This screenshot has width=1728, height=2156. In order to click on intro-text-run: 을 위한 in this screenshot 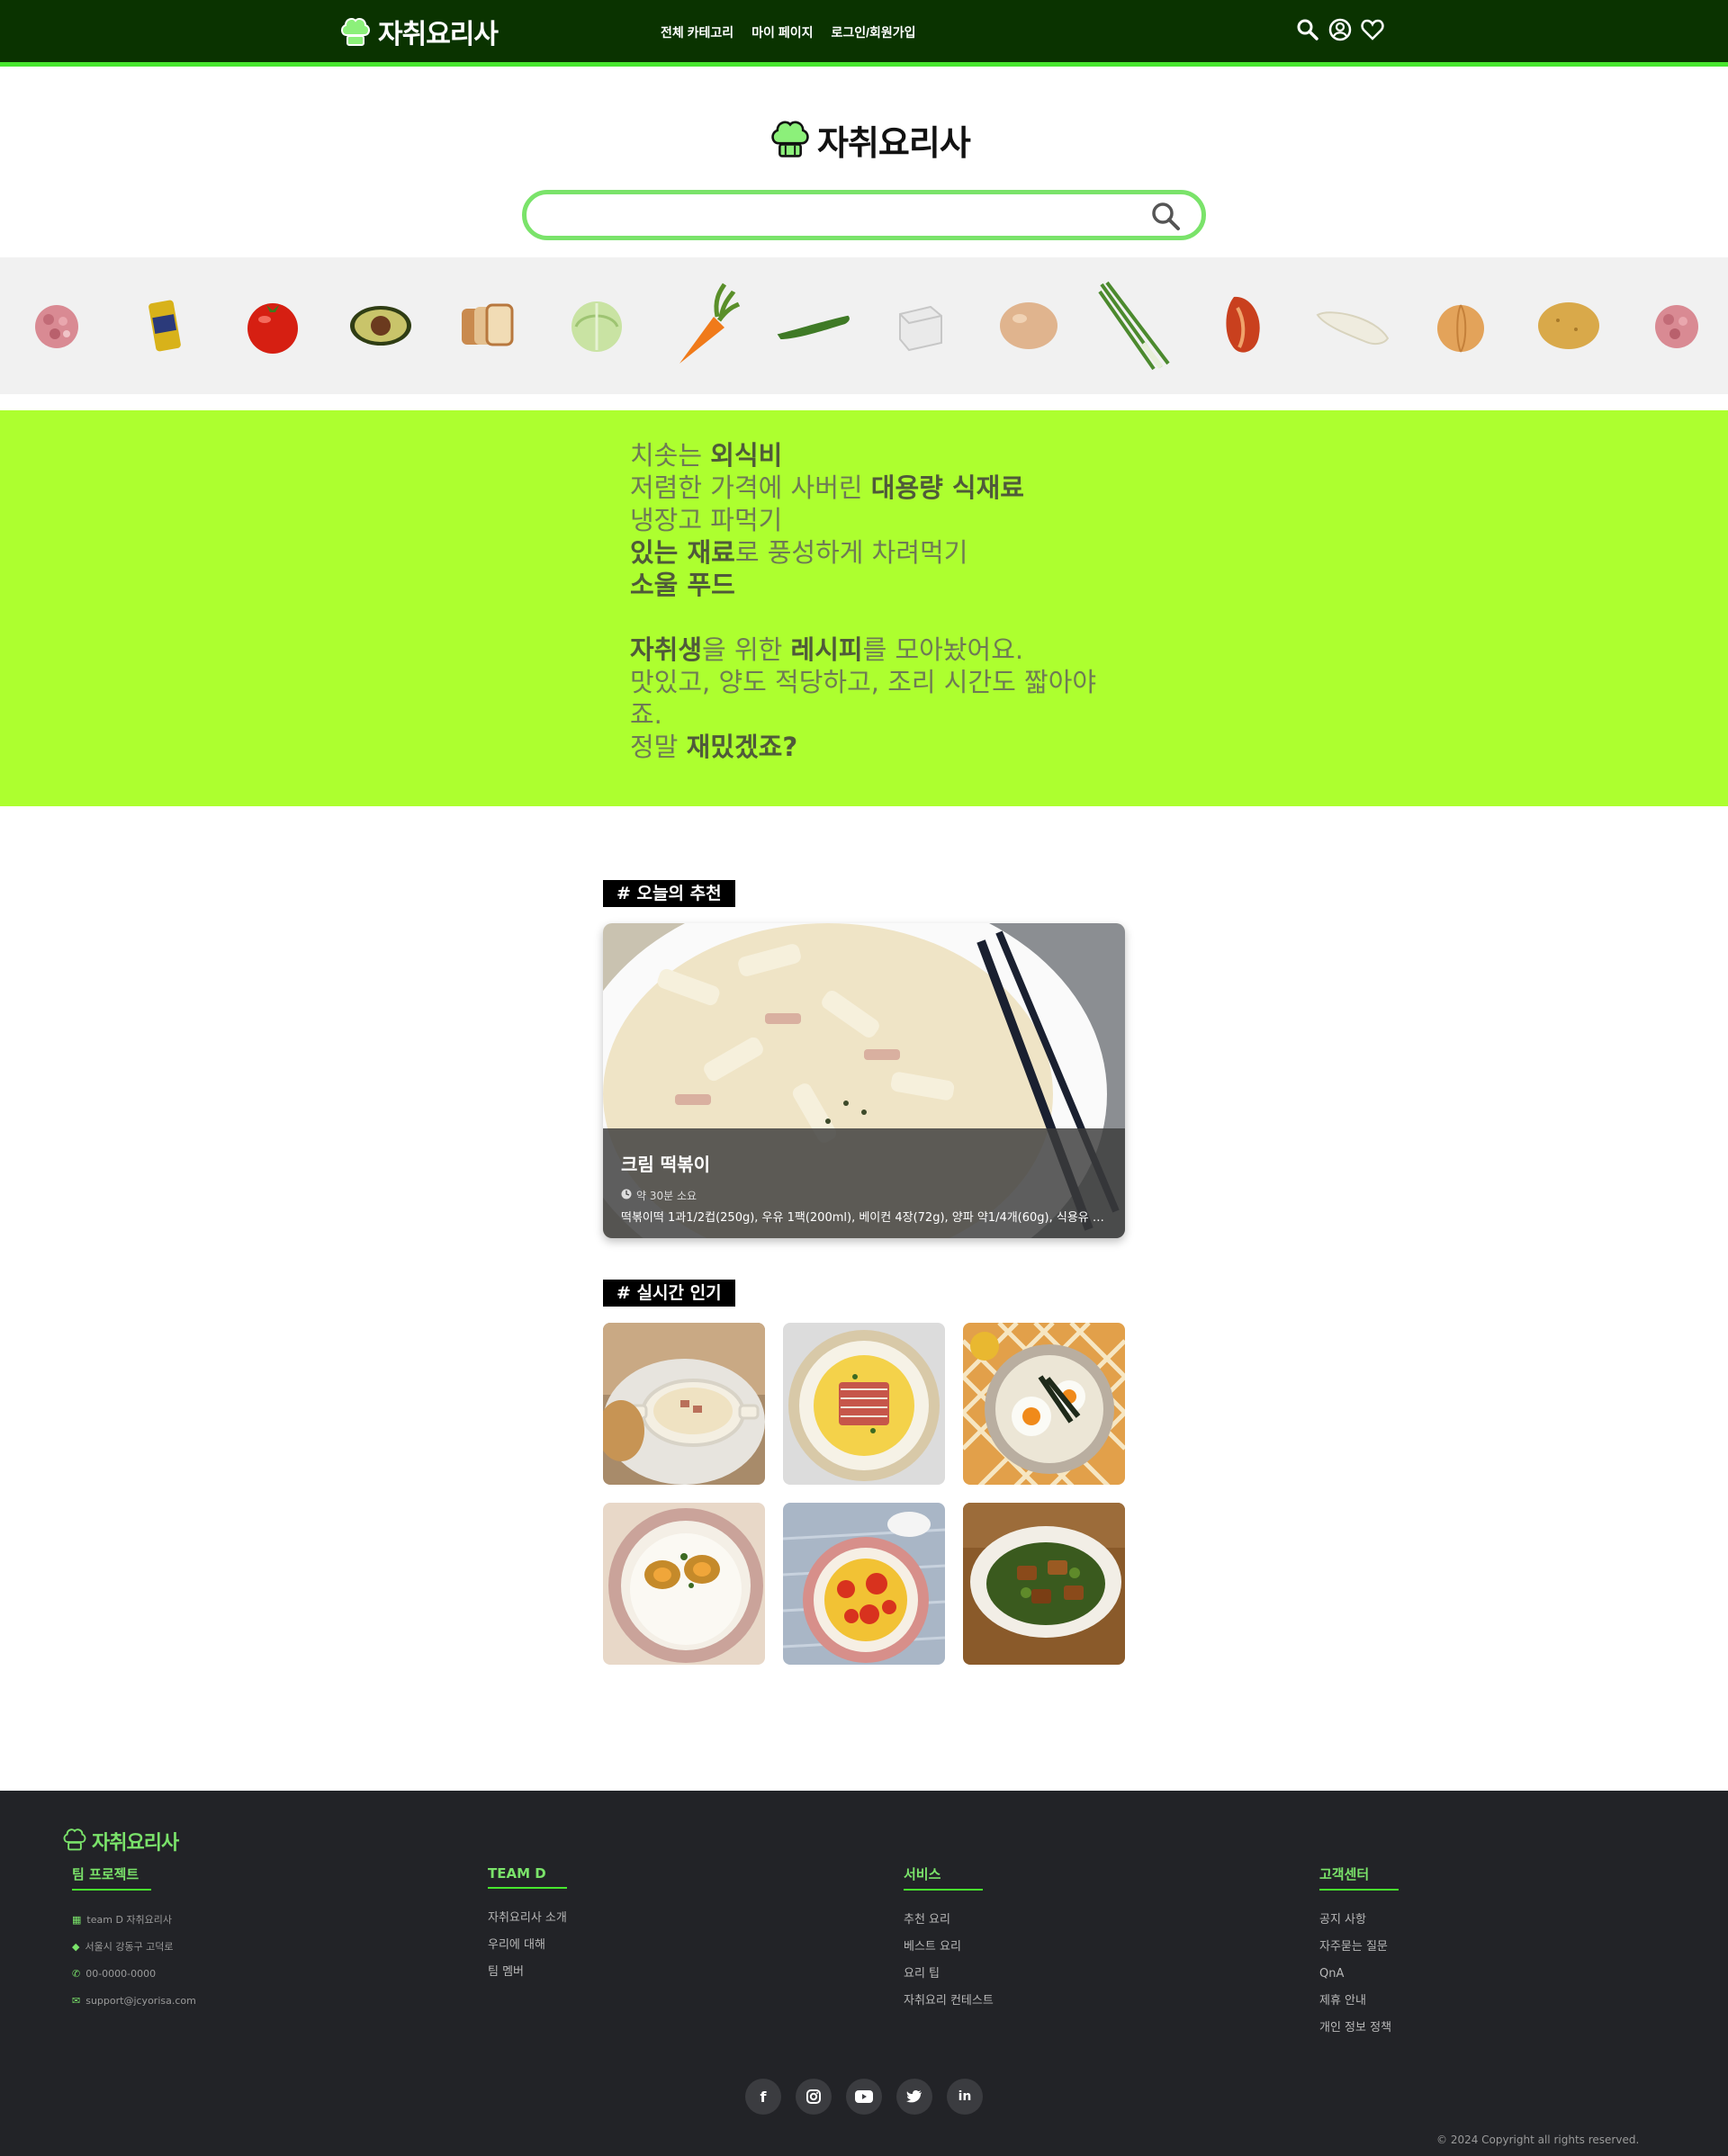, I will do `click(746, 649)`.